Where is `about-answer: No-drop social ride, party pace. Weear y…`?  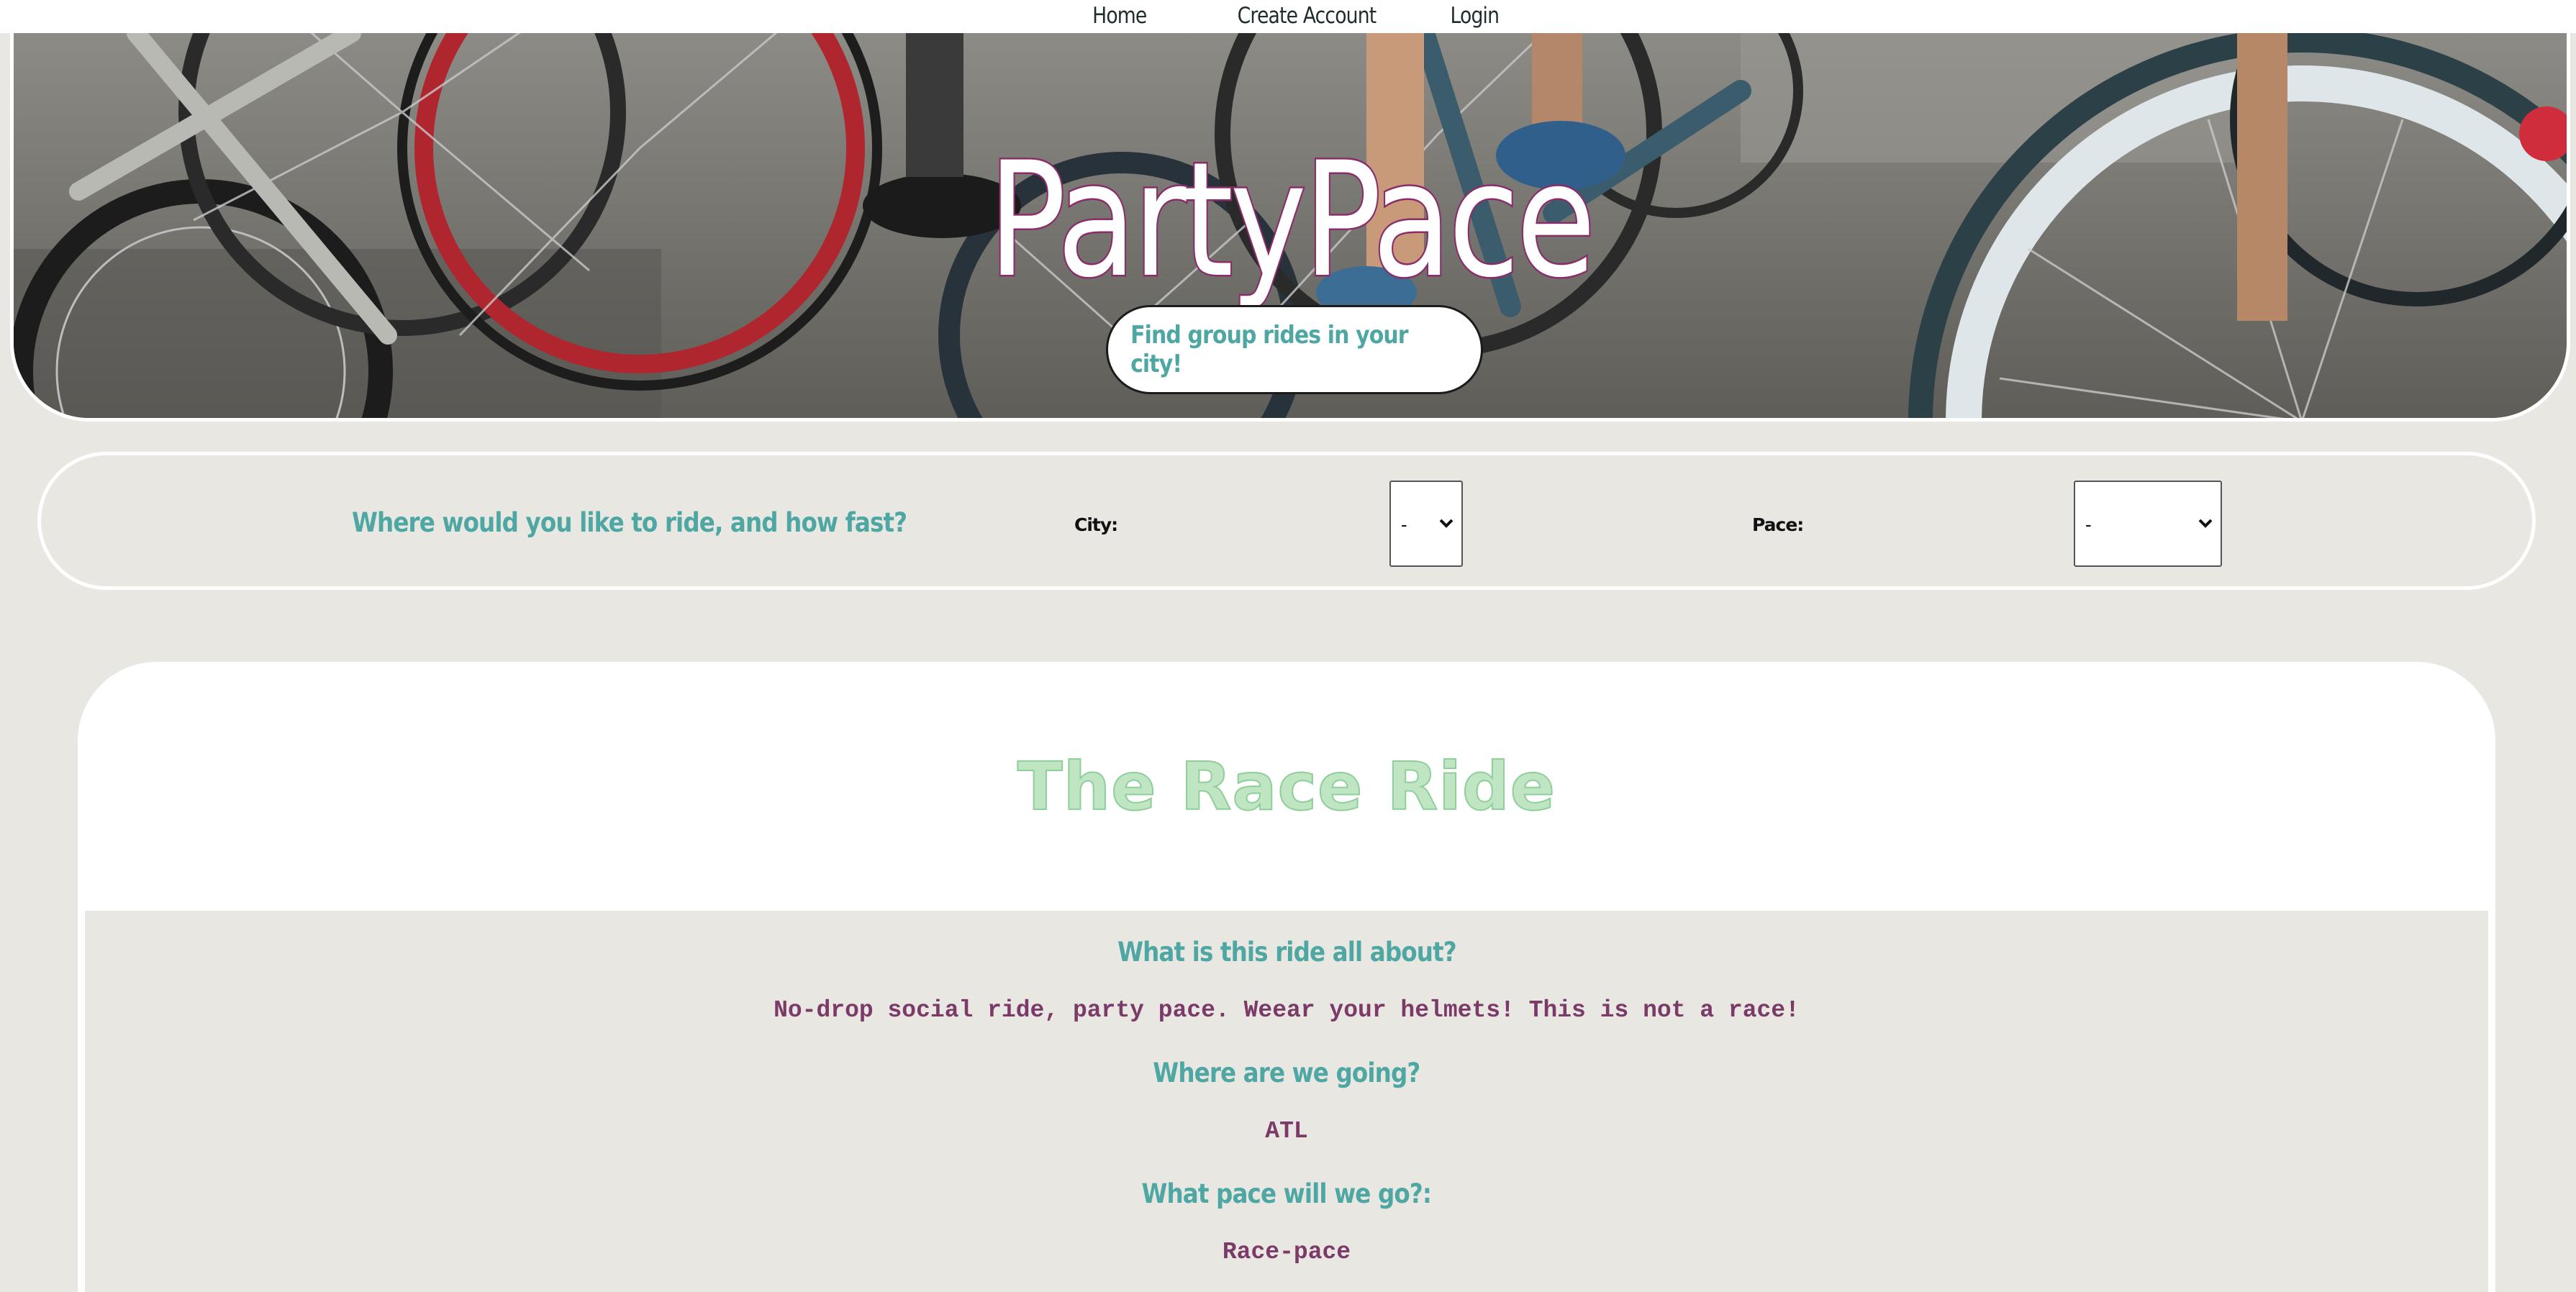
about-answer: No-drop social ride, party pace. Weear y… is located at coordinates (1287, 1011).